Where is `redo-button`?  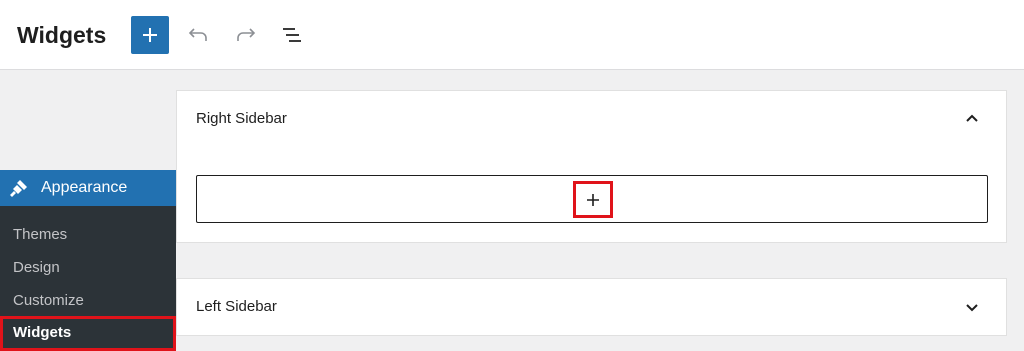 redo-button is located at coordinates (245, 35).